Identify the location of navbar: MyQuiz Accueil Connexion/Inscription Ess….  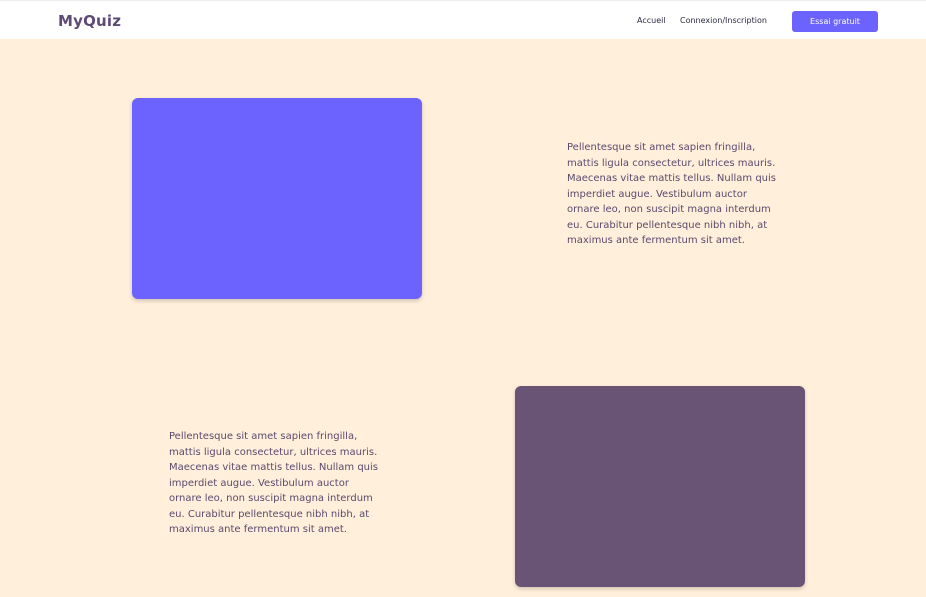
(463, 19).